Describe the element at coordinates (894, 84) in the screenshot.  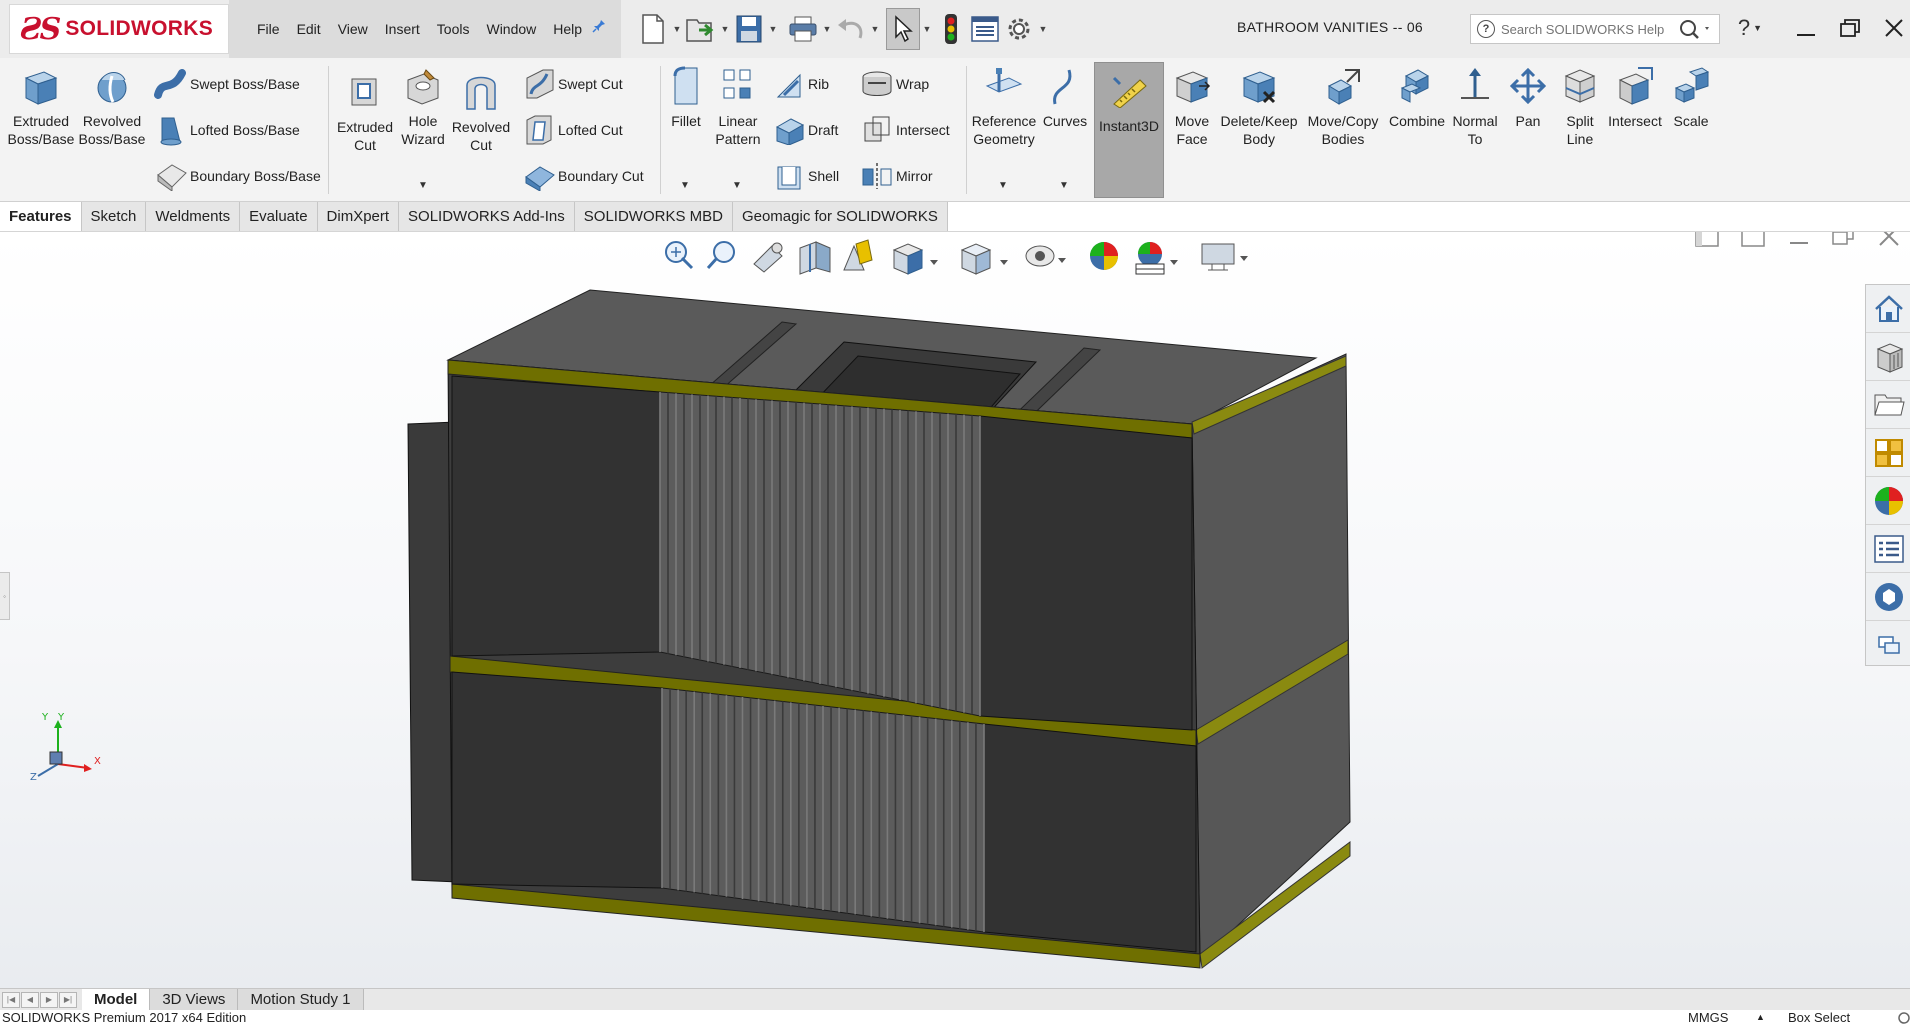
I see `wrap-button: Wrap` at that location.